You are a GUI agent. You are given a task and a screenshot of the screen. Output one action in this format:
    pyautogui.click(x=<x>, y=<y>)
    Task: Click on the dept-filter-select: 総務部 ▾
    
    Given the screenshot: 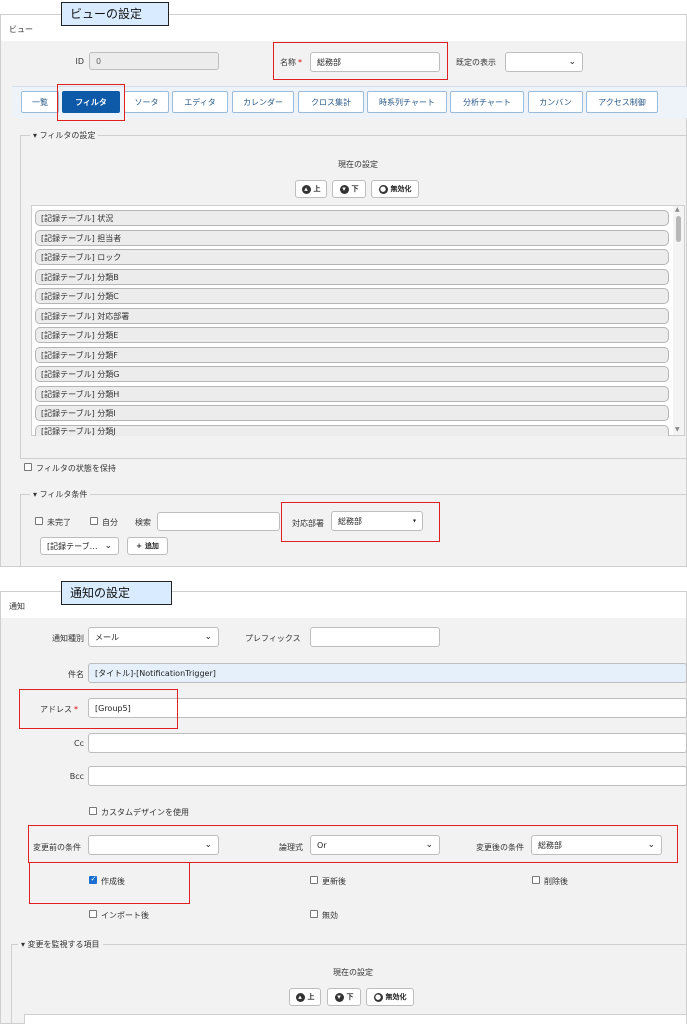 What is the action you would take?
    pyautogui.click(x=377, y=521)
    